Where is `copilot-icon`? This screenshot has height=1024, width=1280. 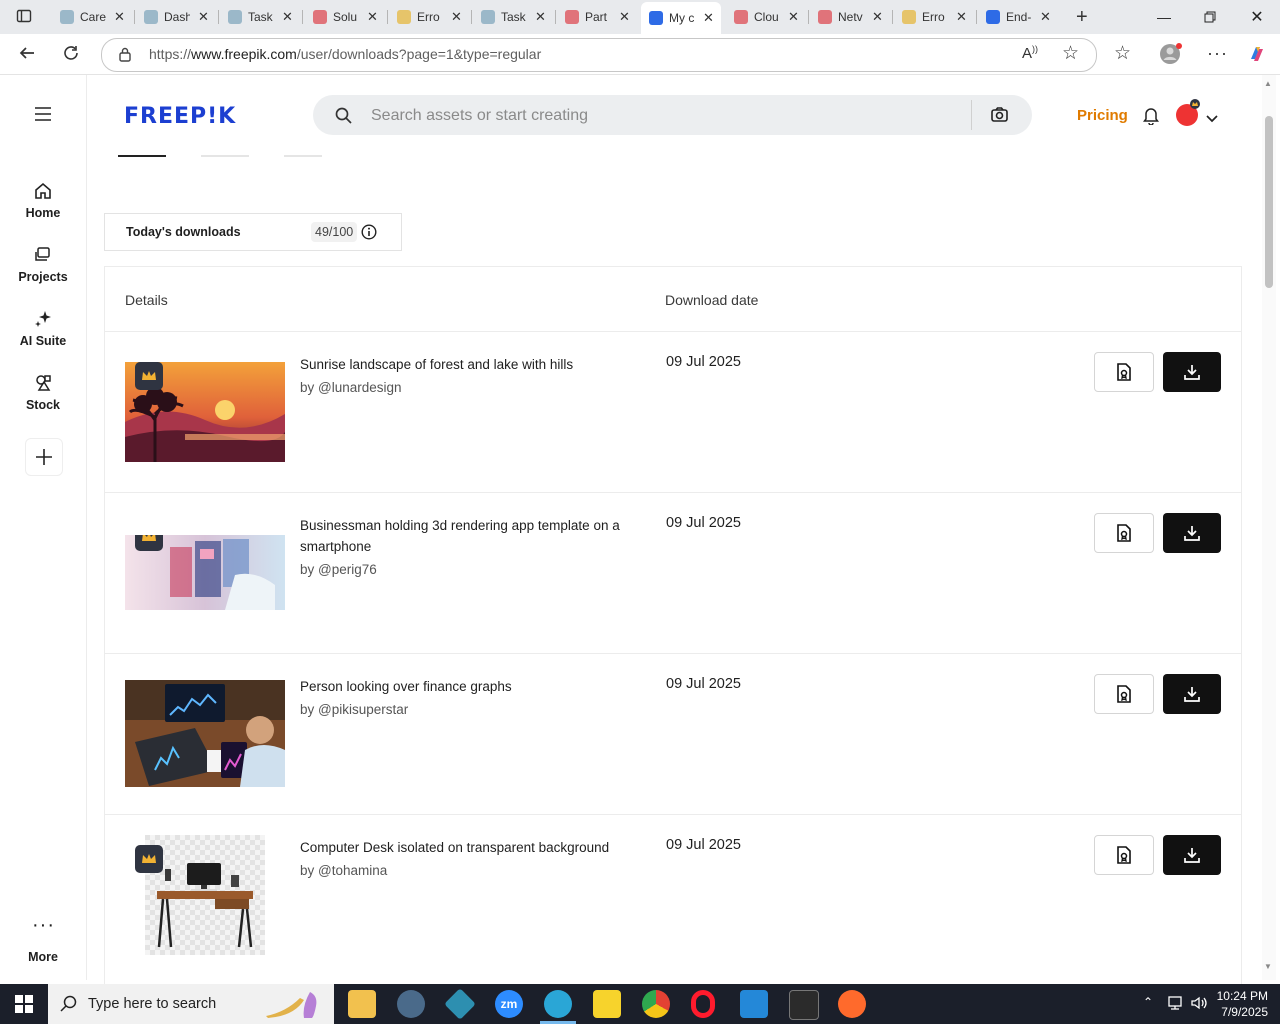 copilot-icon is located at coordinates (1257, 55).